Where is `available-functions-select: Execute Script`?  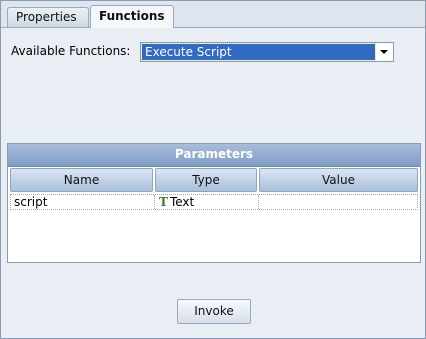
available-functions-select: Execute Script is located at coordinates (267, 52).